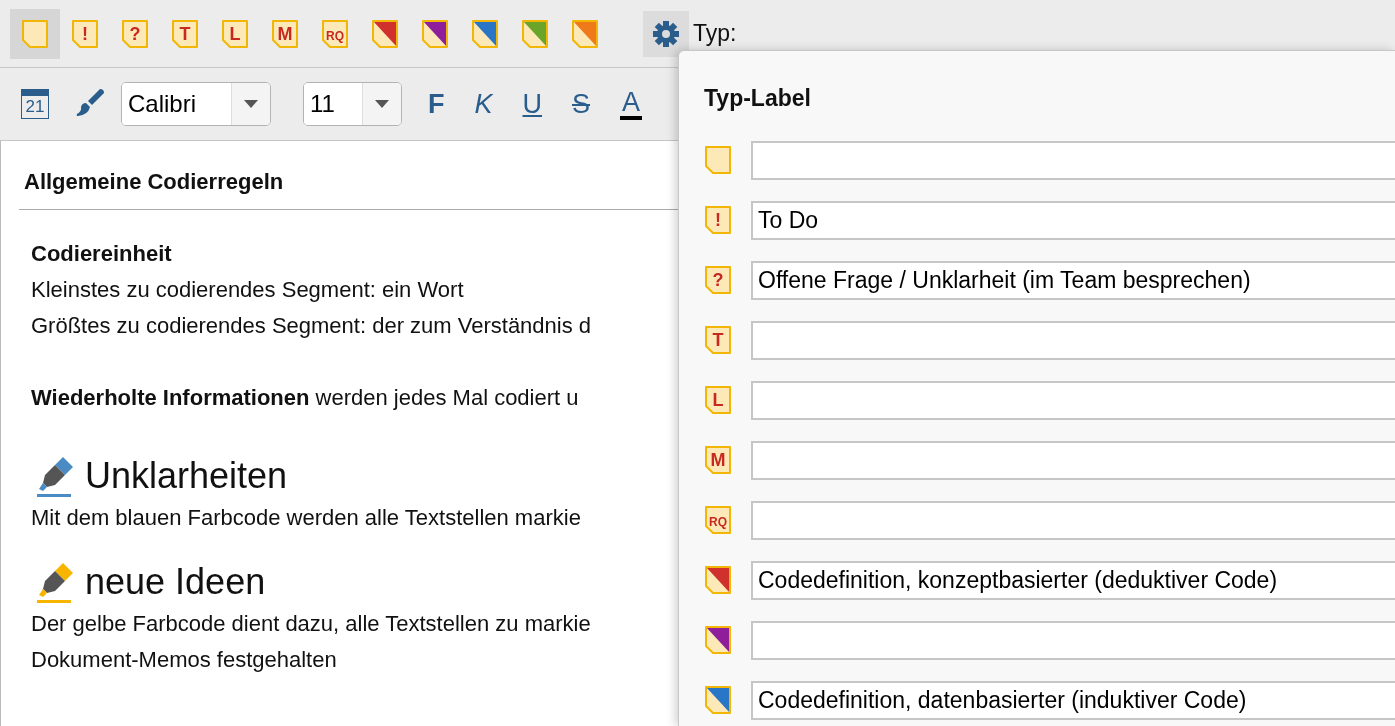  I want to click on font-size-dropdown: 11, so click(352, 104).